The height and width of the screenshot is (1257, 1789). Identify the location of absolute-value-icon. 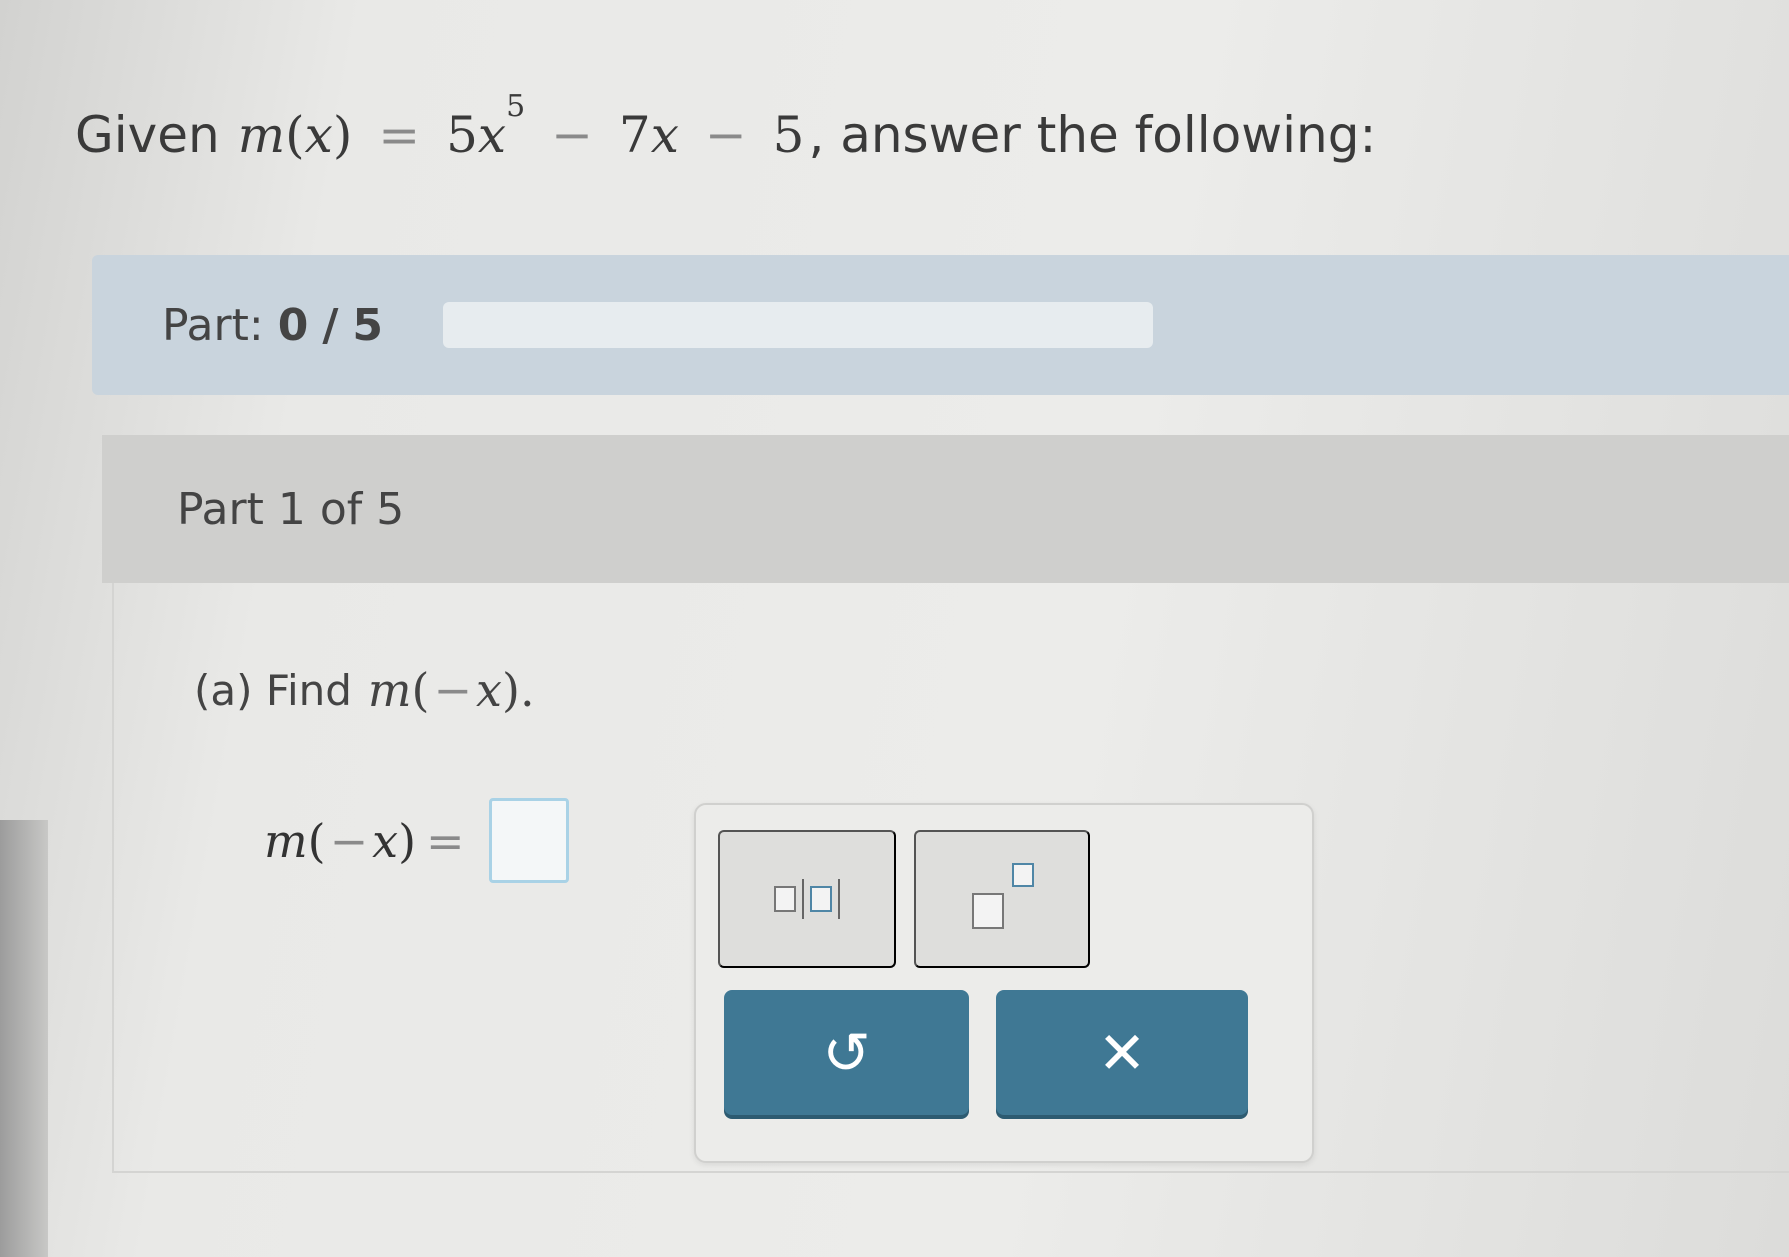
(807, 899).